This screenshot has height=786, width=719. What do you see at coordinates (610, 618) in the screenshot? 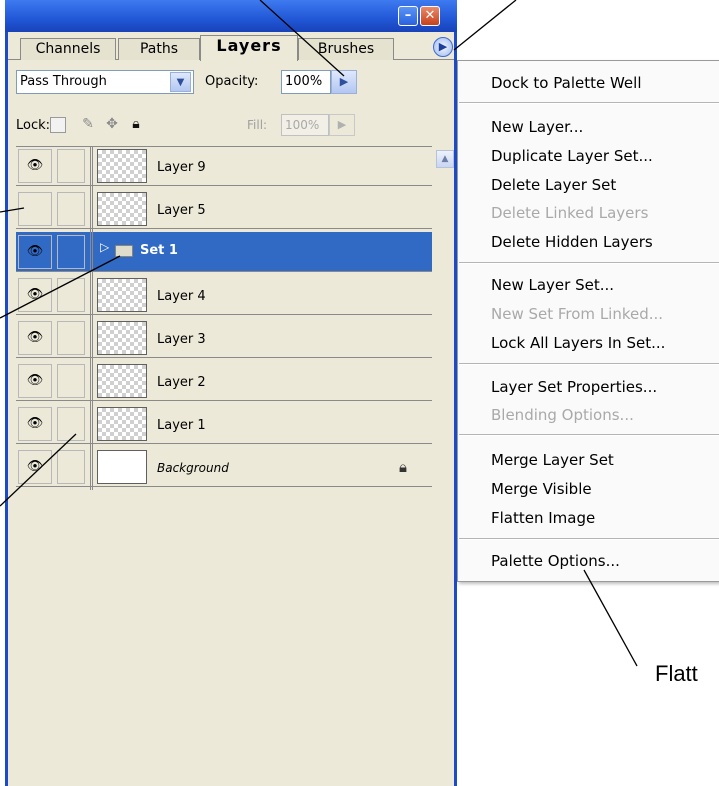
I see `callout-line-flatten` at bounding box center [610, 618].